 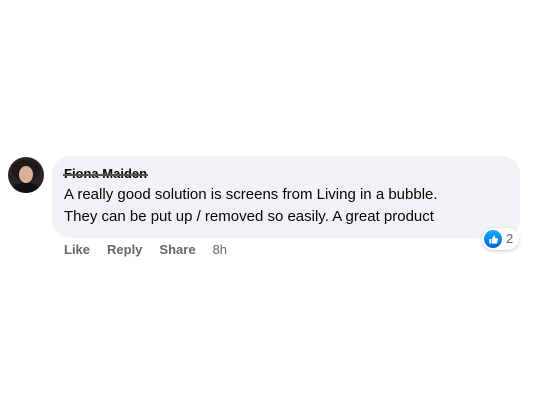 What do you see at coordinates (145, 250) in the screenshot?
I see `comment-actions: Like Reply Share 8h` at bounding box center [145, 250].